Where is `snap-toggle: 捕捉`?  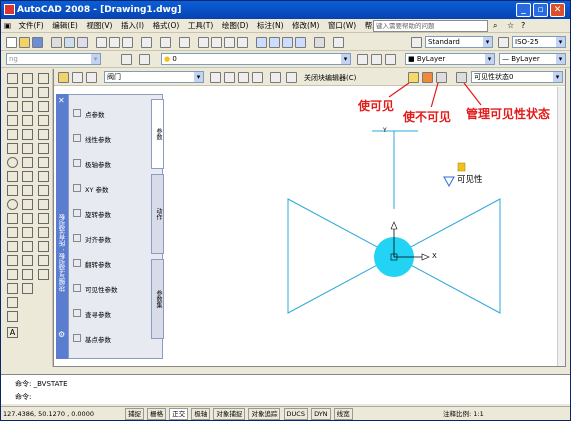 snap-toggle: 捕捉 is located at coordinates (135, 414).